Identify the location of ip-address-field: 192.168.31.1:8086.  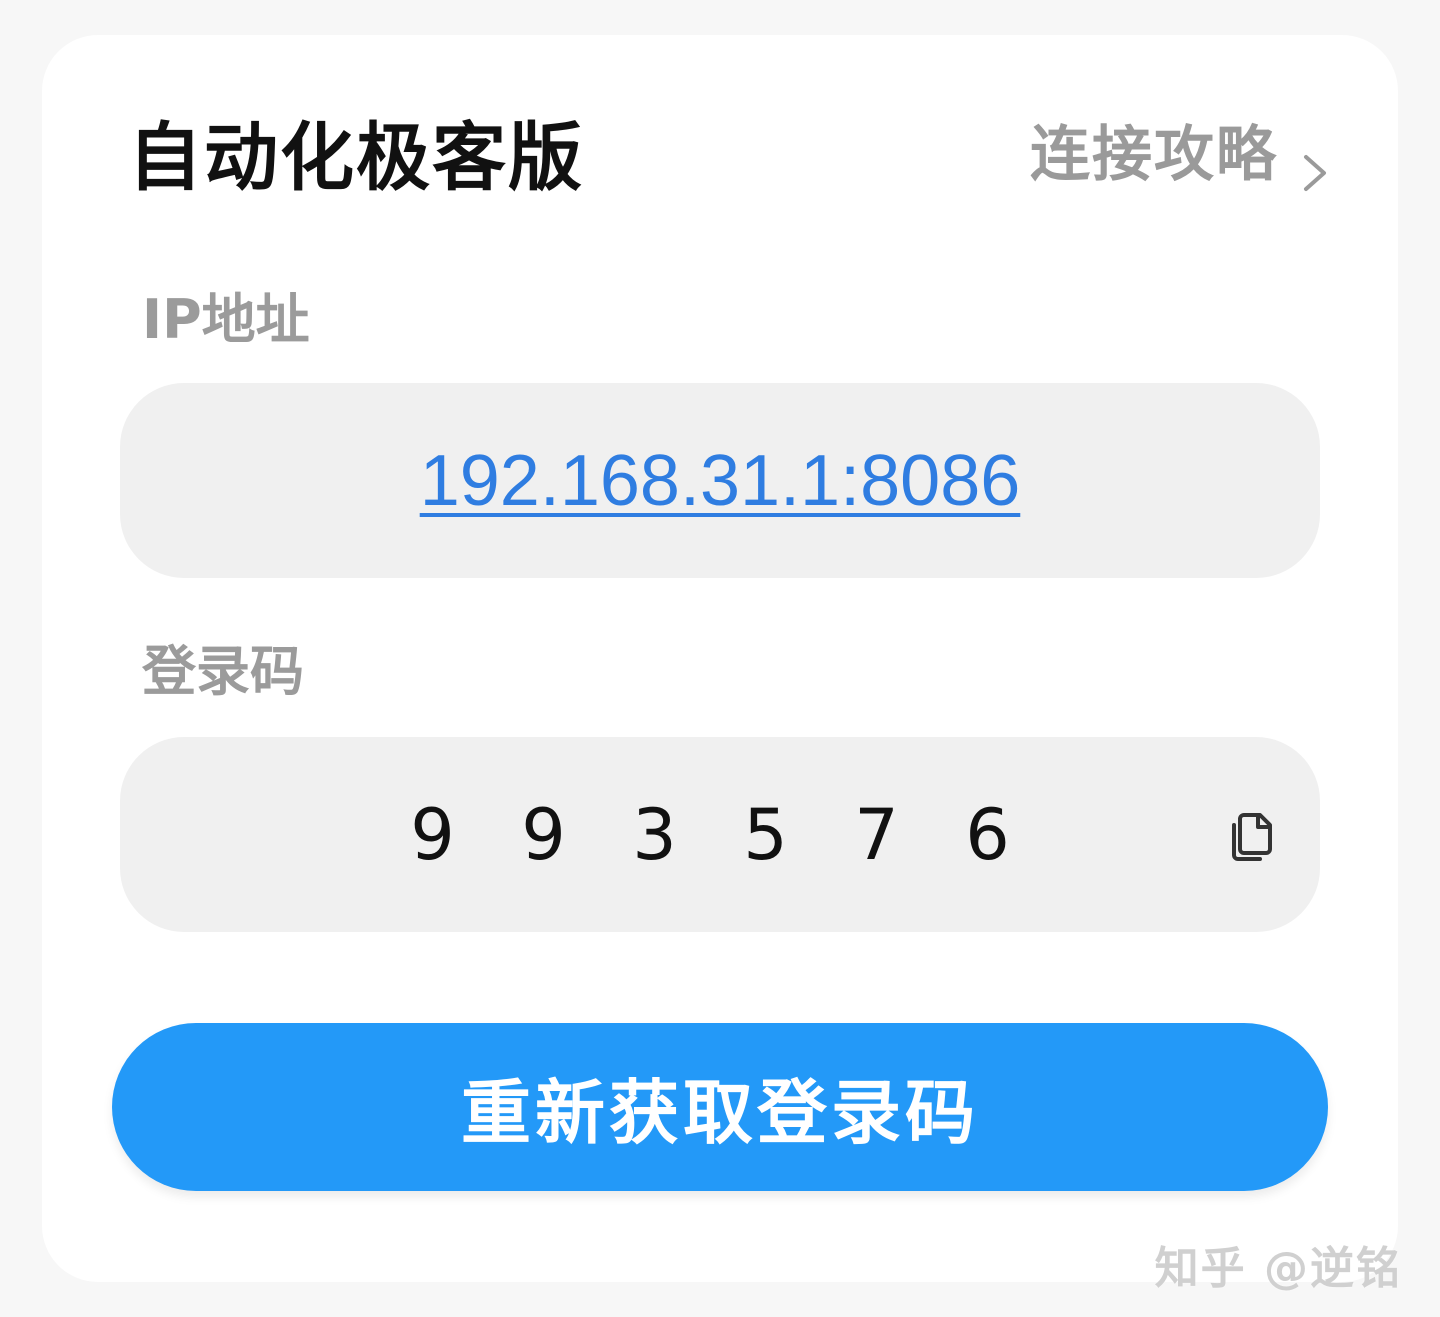
(720, 480).